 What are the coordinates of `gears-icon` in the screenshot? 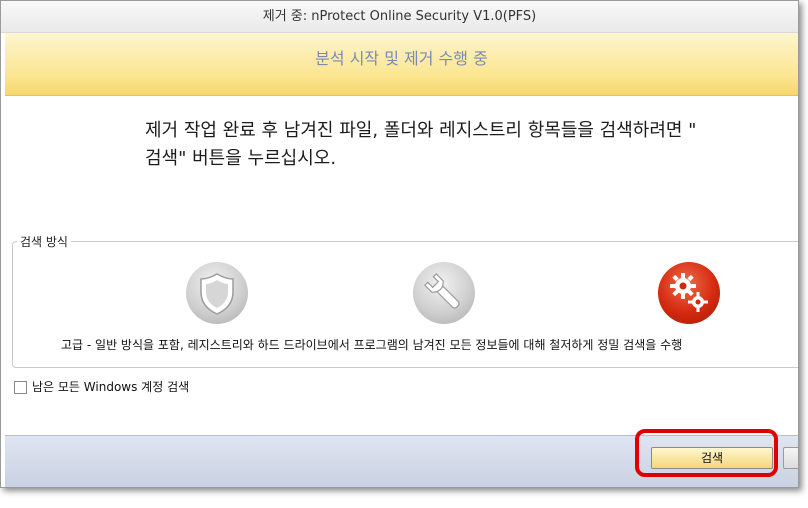 It's located at (689, 293).